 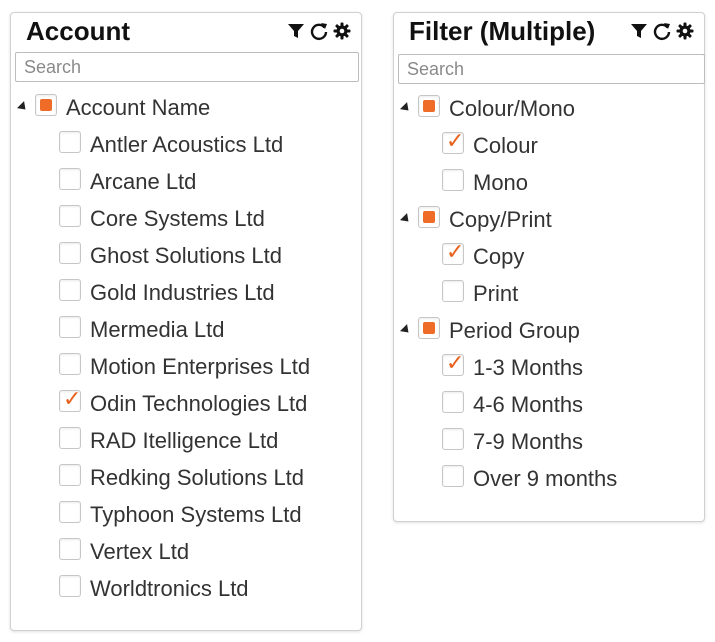 What do you see at coordinates (505, 145) in the screenshot?
I see `item-label: Colour` at bounding box center [505, 145].